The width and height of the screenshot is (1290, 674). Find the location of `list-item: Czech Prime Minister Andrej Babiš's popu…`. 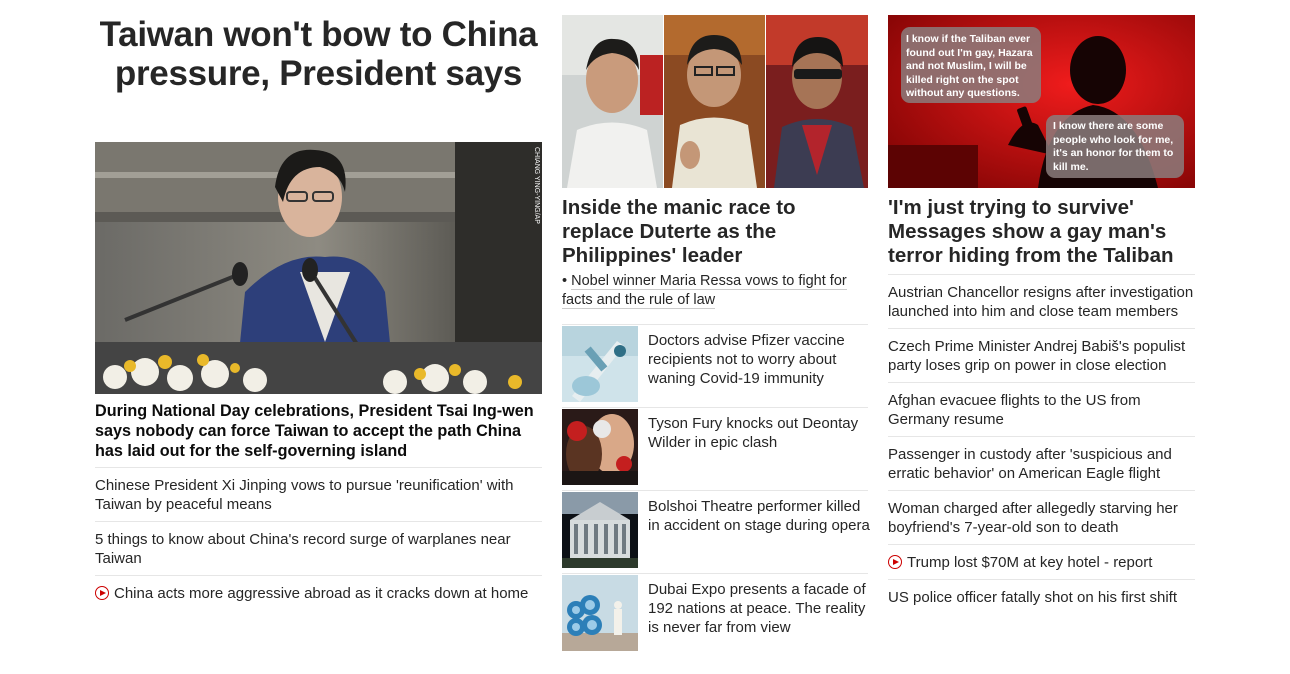

list-item: Czech Prime Minister Andrej Babiš's popu… is located at coordinates (1041, 355).